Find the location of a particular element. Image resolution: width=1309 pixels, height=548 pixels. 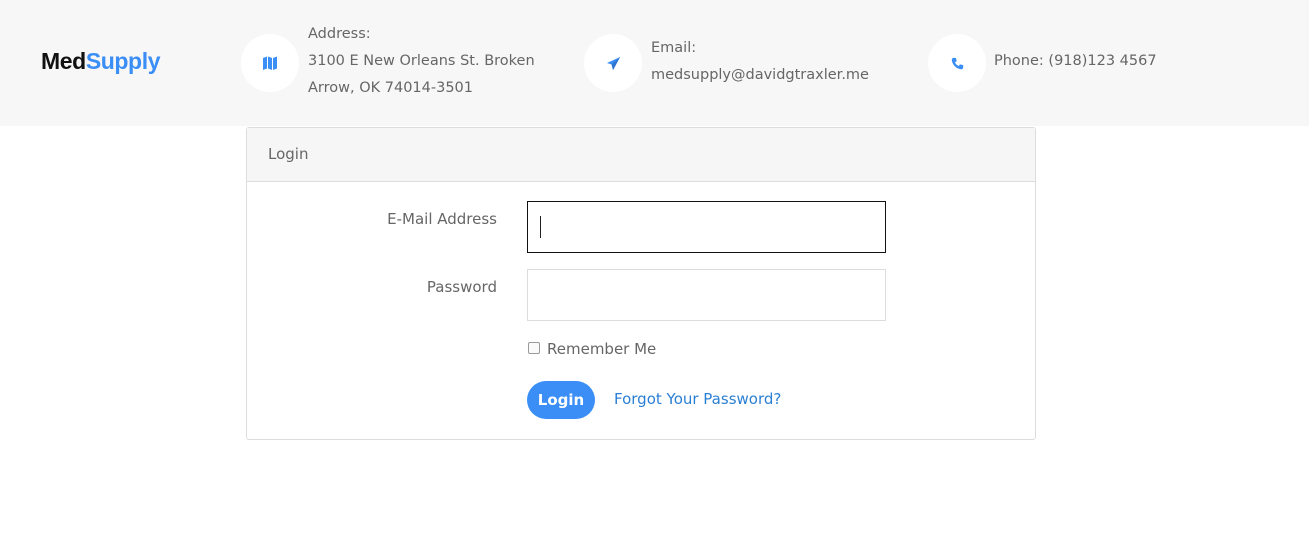

card-title: Login is located at coordinates (641, 155).